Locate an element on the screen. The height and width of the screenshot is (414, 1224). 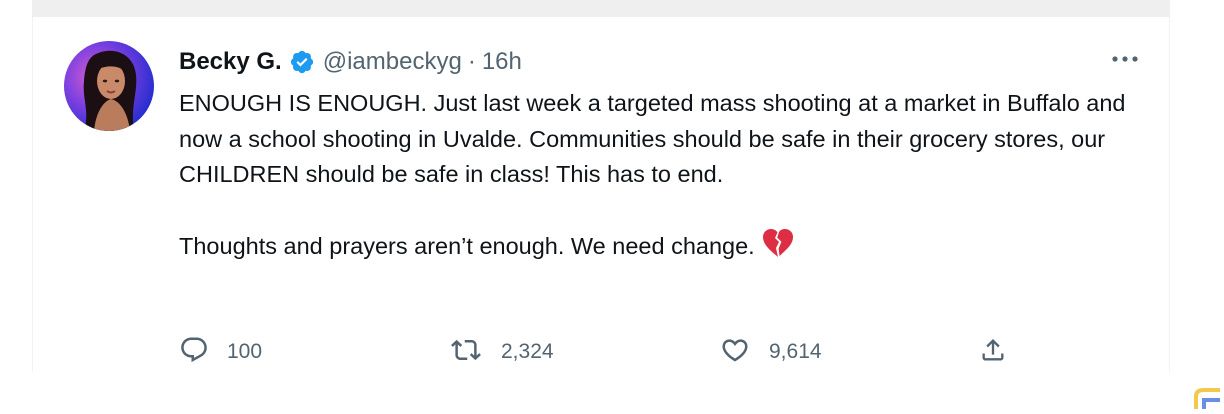
top-strip is located at coordinates (601, 8).